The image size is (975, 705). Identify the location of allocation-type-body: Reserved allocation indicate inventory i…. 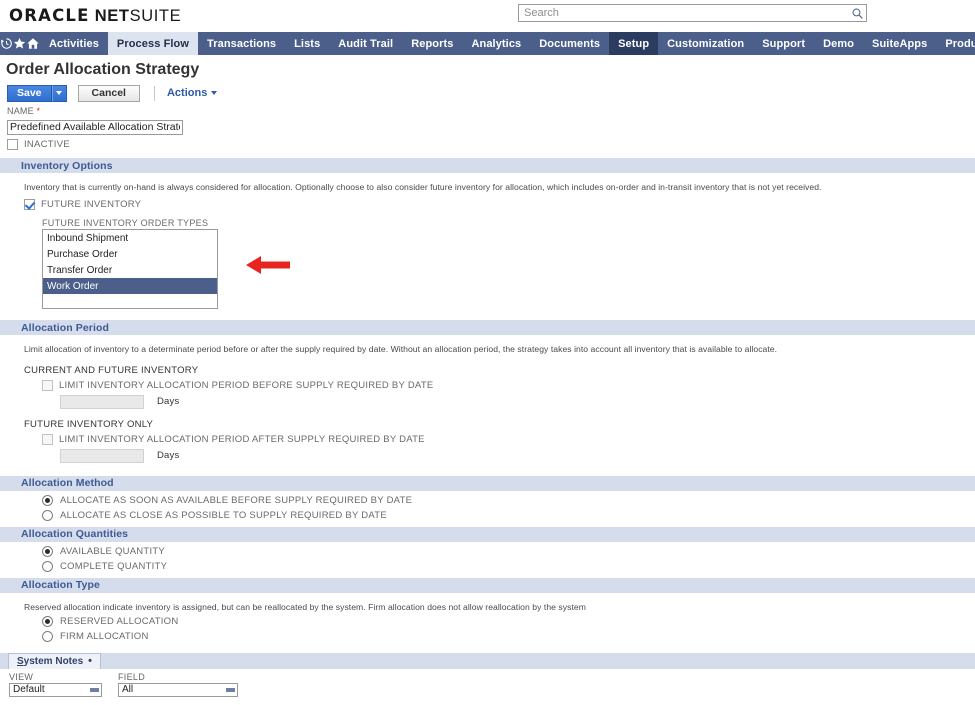
(487, 618).